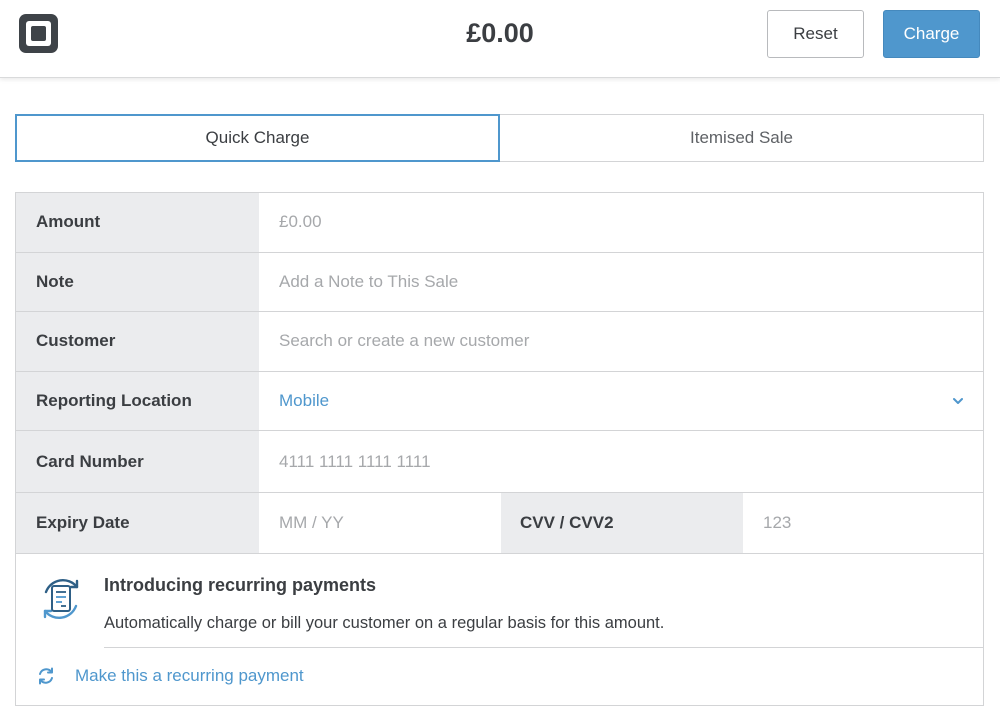 Image resolution: width=1000 pixels, height=721 pixels. I want to click on amount-row: Amount, so click(499, 223).